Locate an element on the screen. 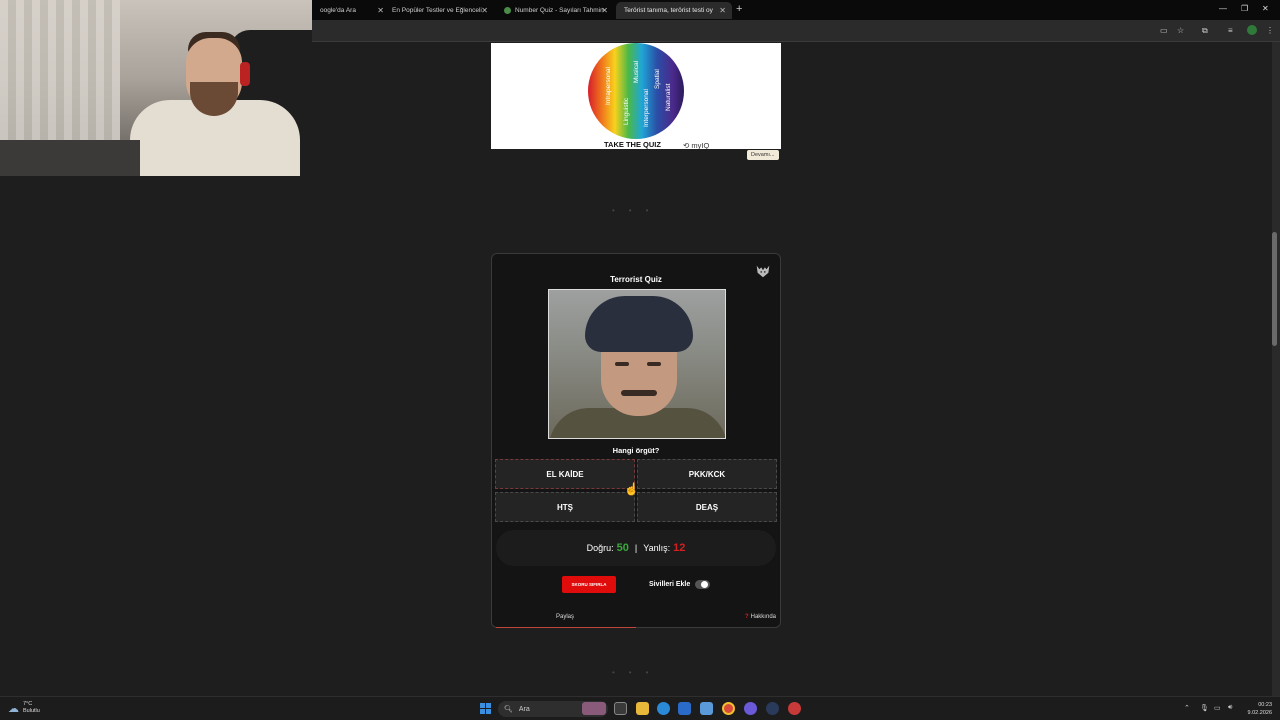  star-icon: ☆ is located at coordinates (1180, 30).